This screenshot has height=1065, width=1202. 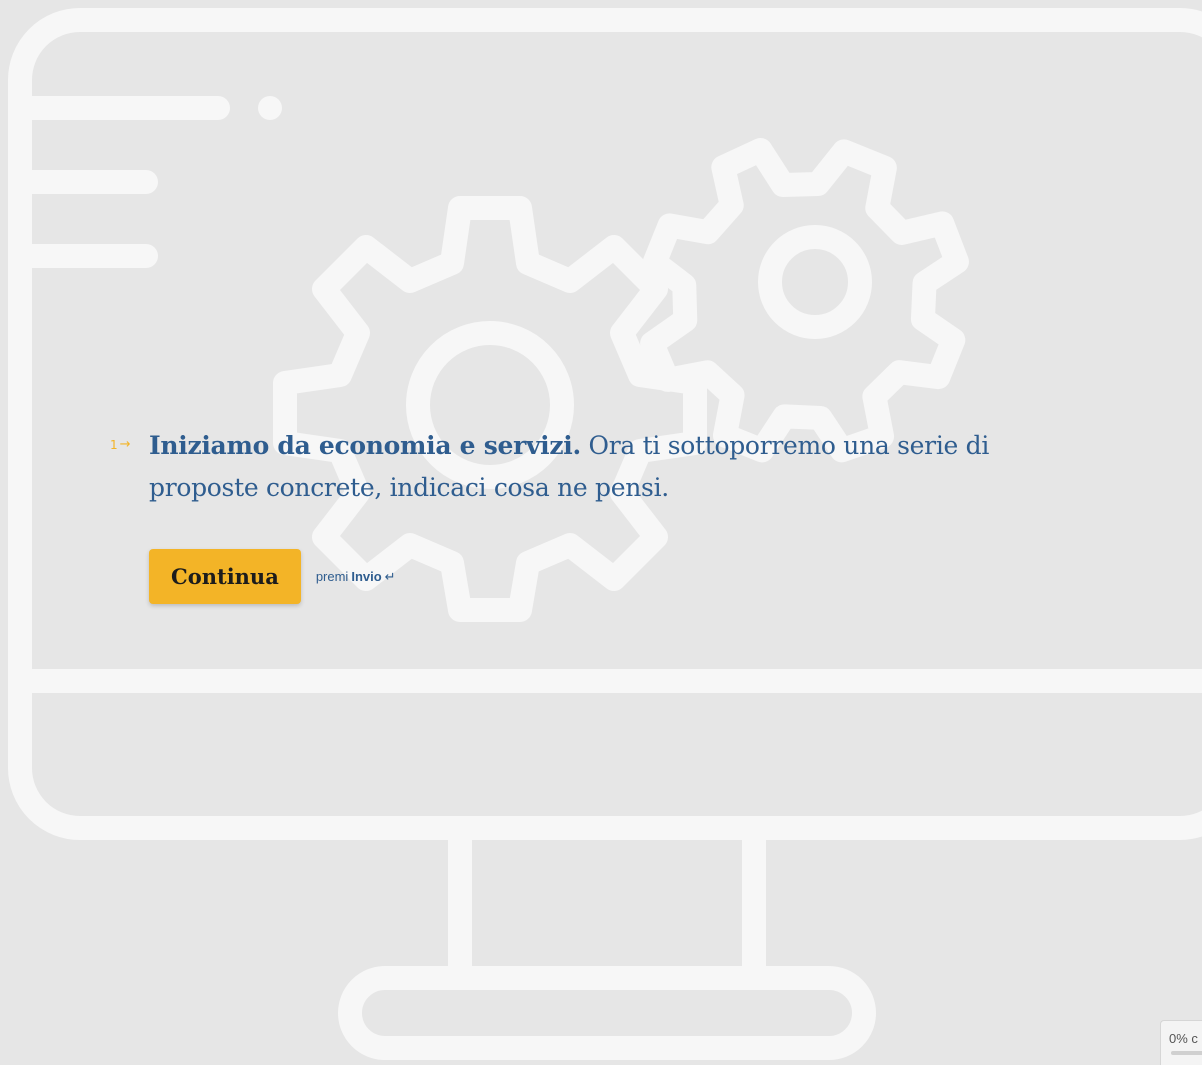 I want to click on progress-track, so click(x=1186, y=1053).